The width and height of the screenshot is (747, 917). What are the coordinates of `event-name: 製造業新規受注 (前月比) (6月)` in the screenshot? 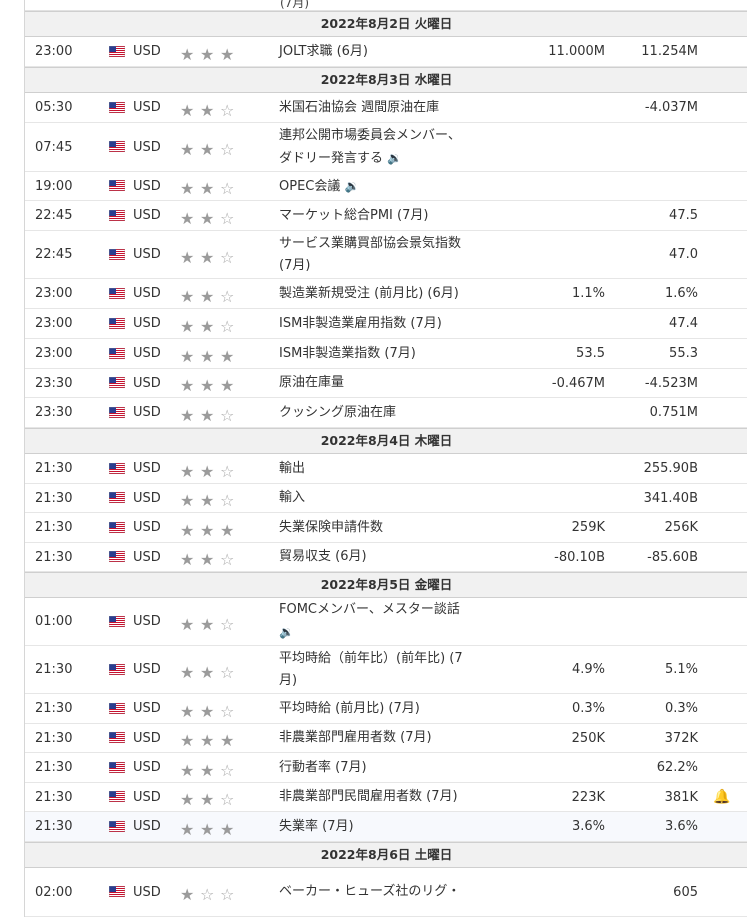 It's located at (379, 293).